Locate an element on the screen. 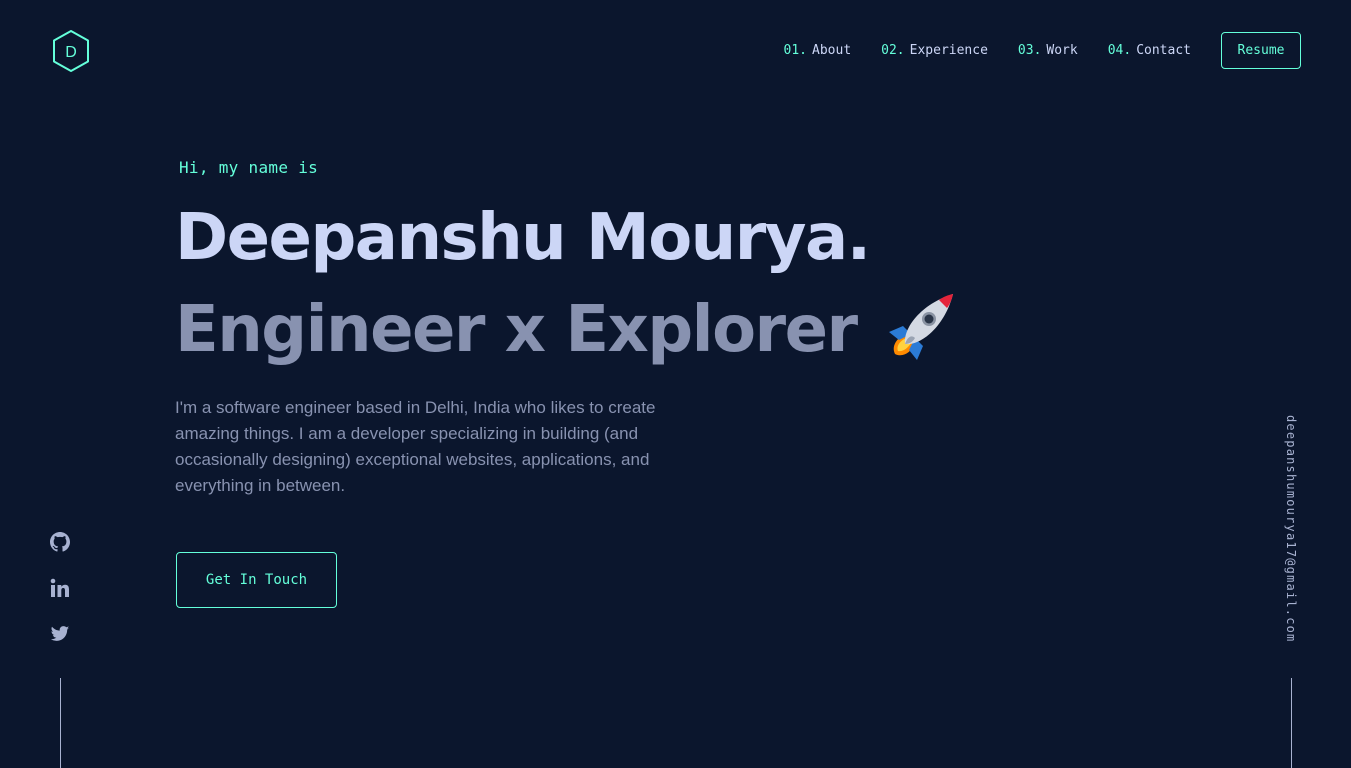 The height and width of the screenshot is (768, 1351). nav-label: About is located at coordinates (832, 50).